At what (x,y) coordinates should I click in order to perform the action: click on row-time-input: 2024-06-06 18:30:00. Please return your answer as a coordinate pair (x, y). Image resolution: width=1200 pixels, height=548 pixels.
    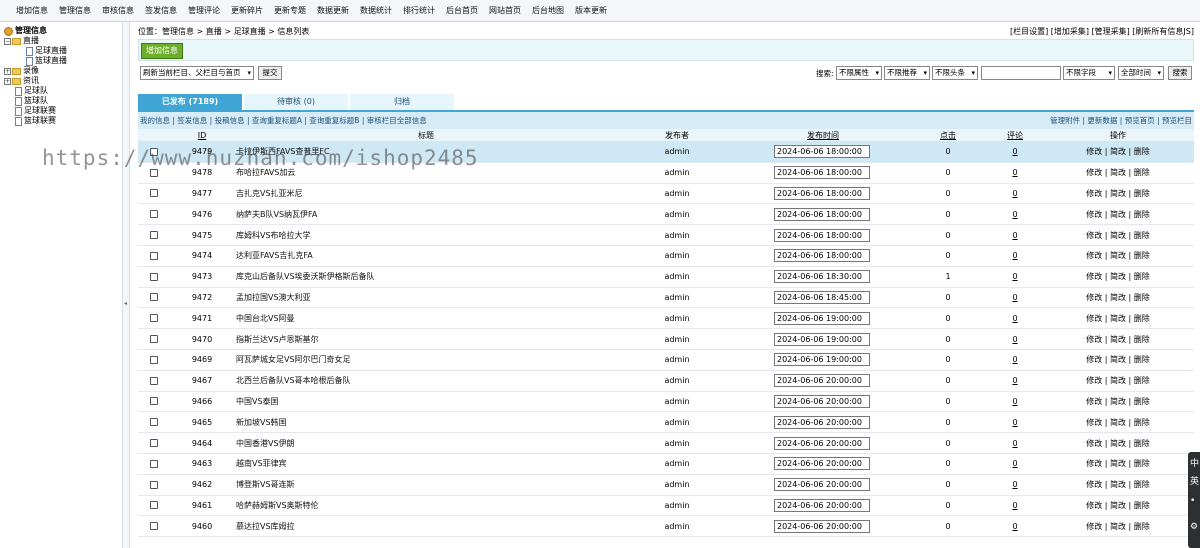
    Looking at the image, I should click on (822, 277).